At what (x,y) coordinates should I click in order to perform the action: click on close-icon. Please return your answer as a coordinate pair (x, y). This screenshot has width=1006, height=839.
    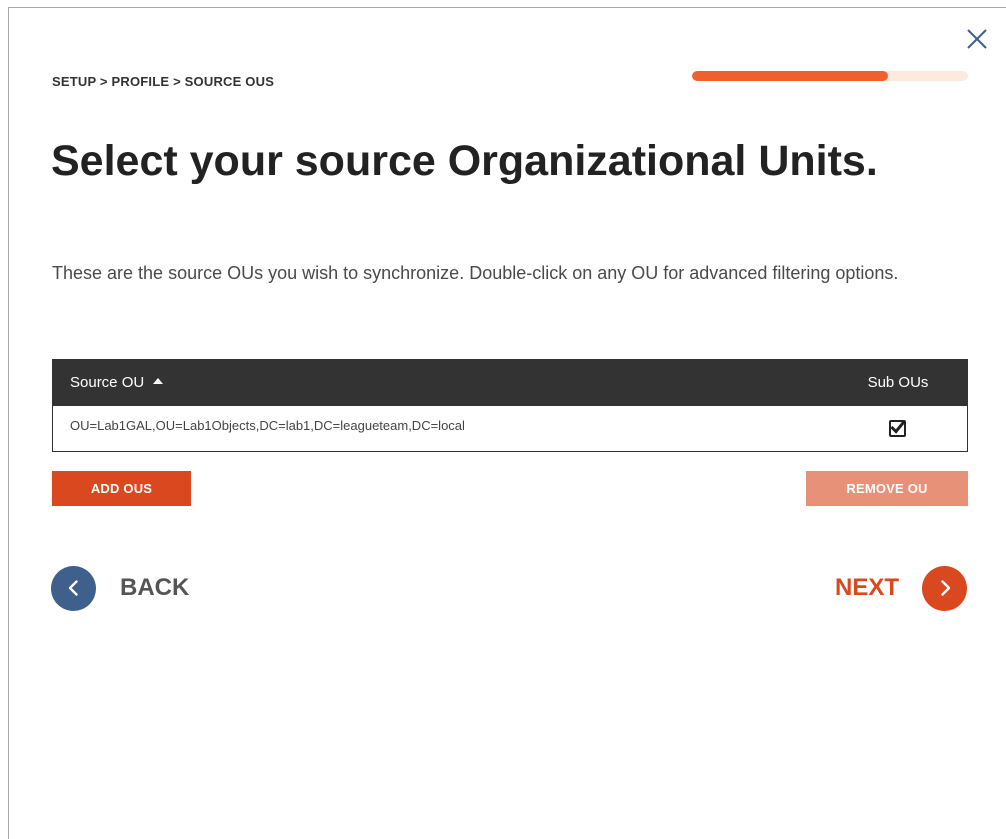
    Looking at the image, I should click on (977, 39).